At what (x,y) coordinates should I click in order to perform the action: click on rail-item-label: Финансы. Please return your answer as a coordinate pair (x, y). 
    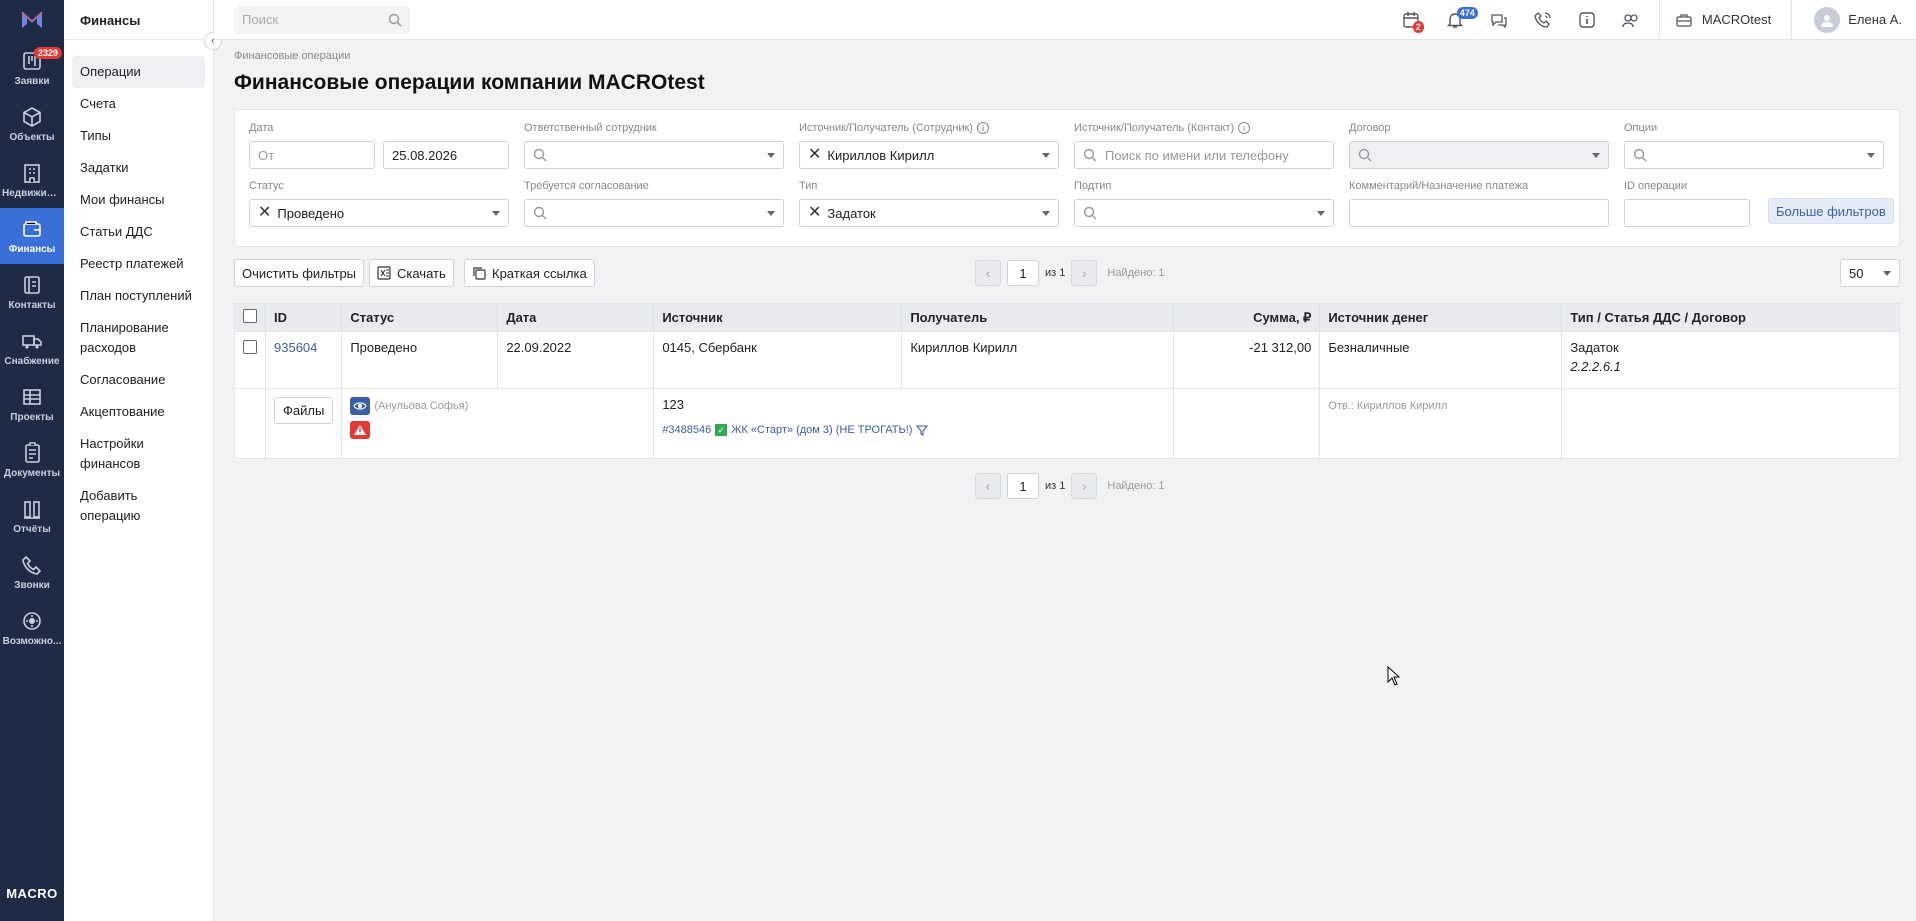
    Looking at the image, I should click on (32, 249).